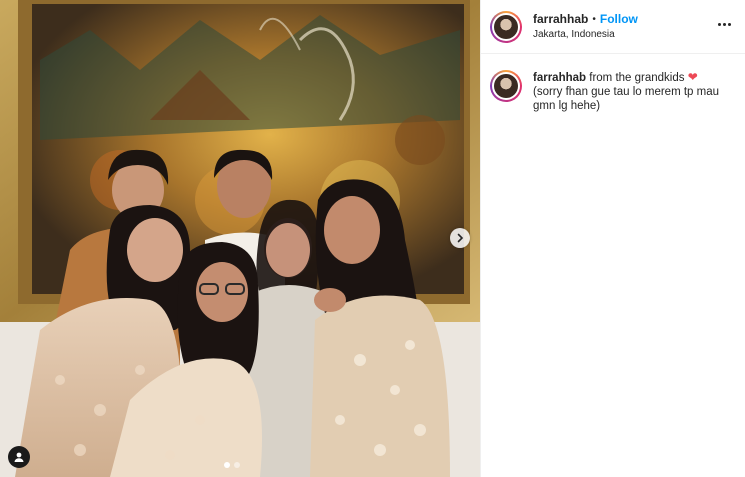  What do you see at coordinates (232, 465) in the screenshot?
I see `carousel-indicator` at bounding box center [232, 465].